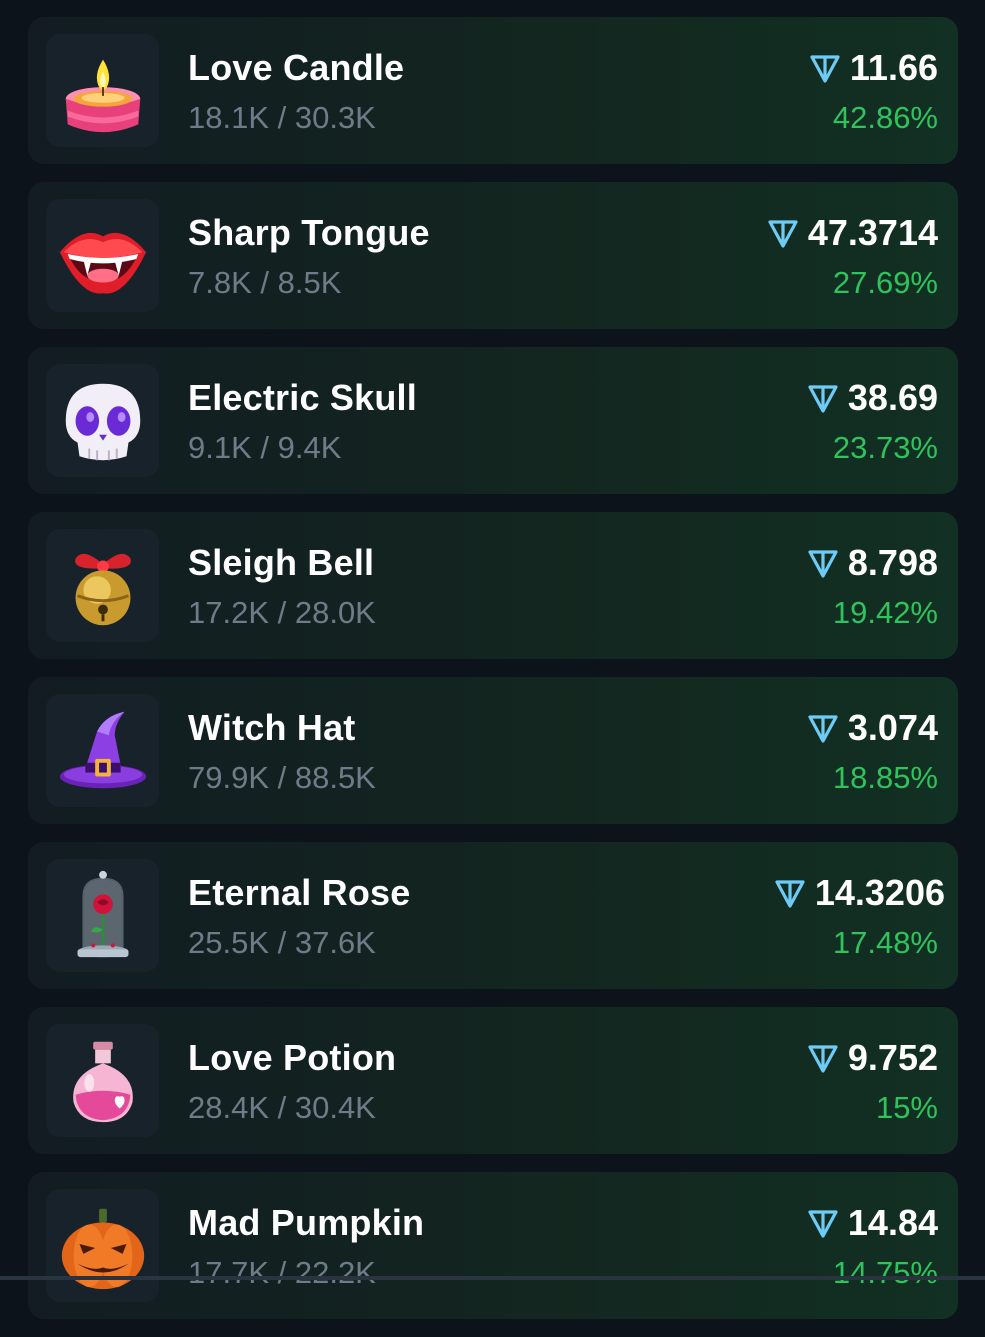  Describe the element at coordinates (302, 397) in the screenshot. I see `gift-name: Electric Skull` at that location.